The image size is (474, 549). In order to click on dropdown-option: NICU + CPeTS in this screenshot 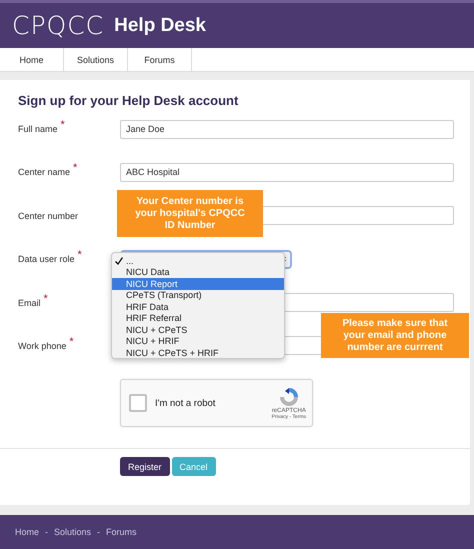, I will do `click(198, 330)`.